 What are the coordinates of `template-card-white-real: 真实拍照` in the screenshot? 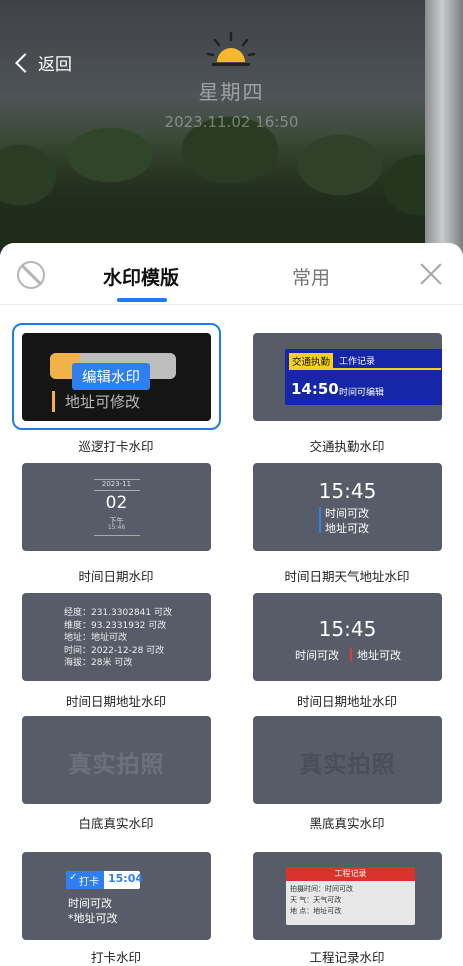 It's located at (116, 760).